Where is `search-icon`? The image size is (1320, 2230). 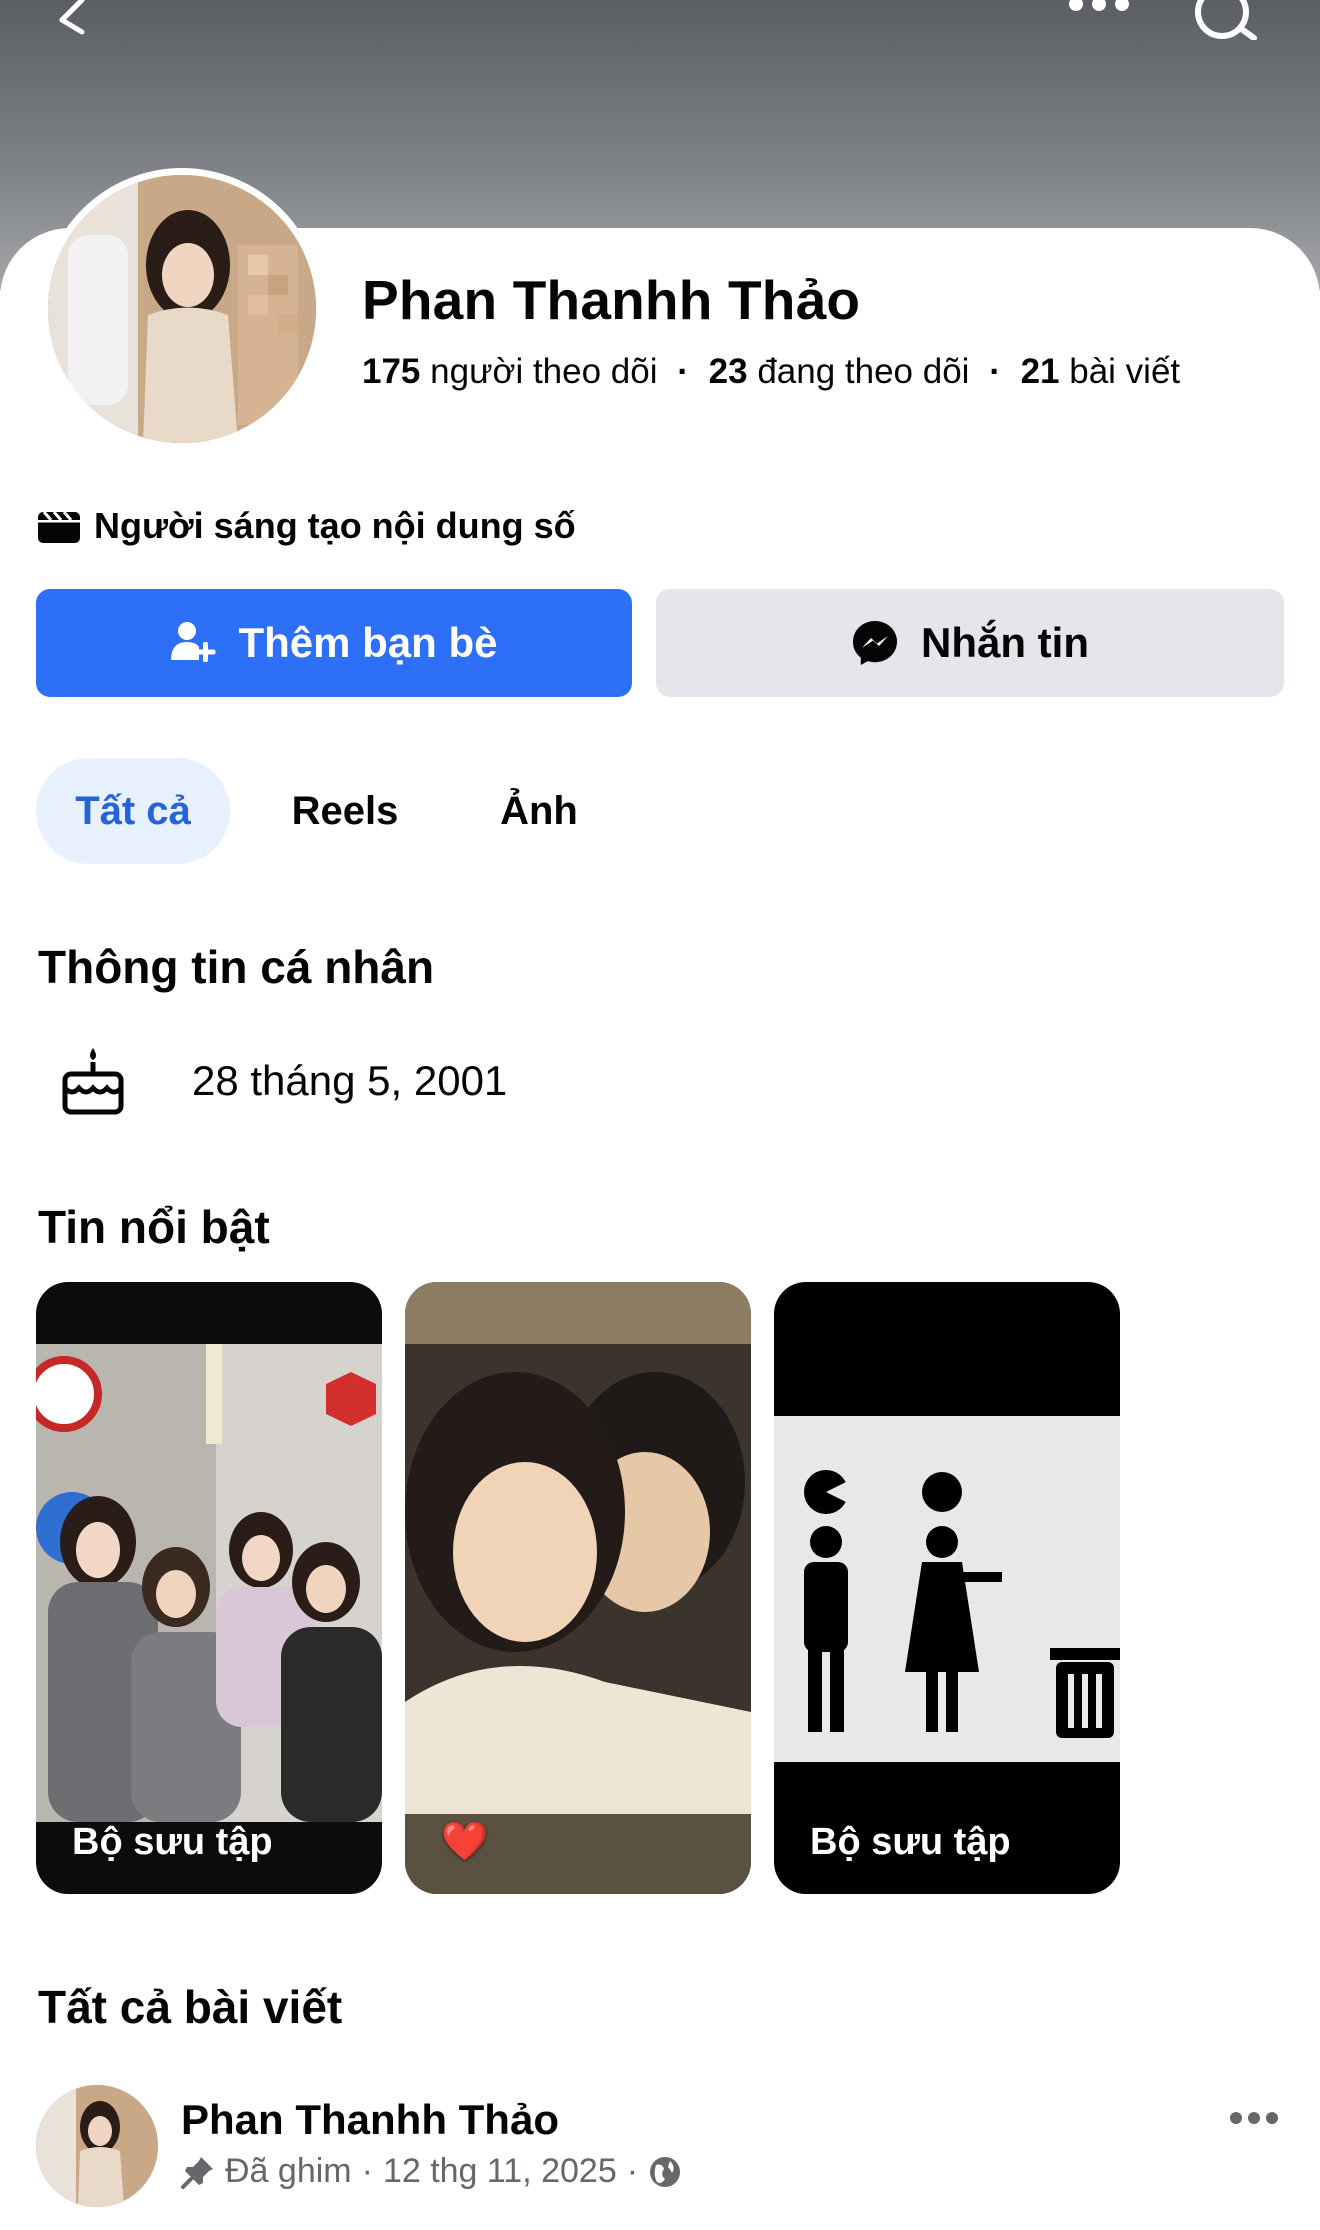 search-icon is located at coordinates (1228, 20).